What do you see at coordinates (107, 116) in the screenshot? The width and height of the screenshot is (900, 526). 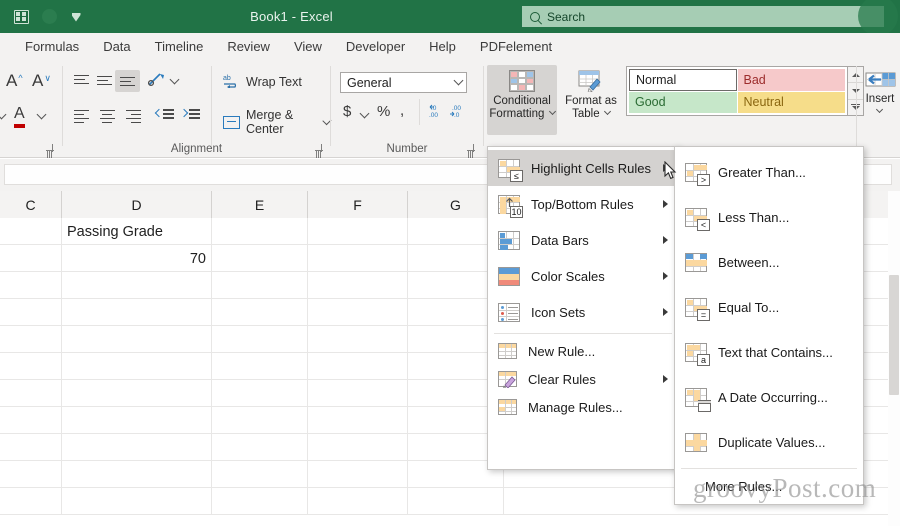 I see `align-center-button` at bounding box center [107, 116].